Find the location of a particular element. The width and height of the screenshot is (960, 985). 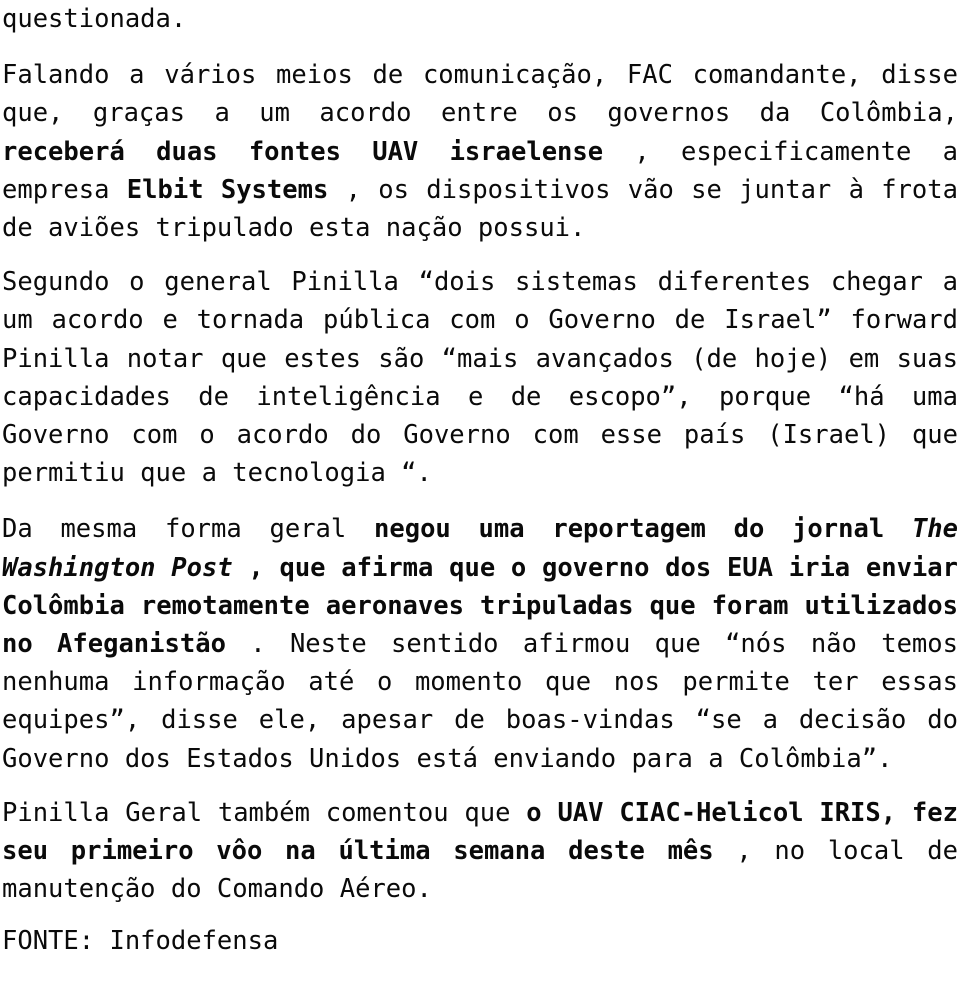

p3-seg-0: Da mesma forma geral is located at coordinates (188, 529).